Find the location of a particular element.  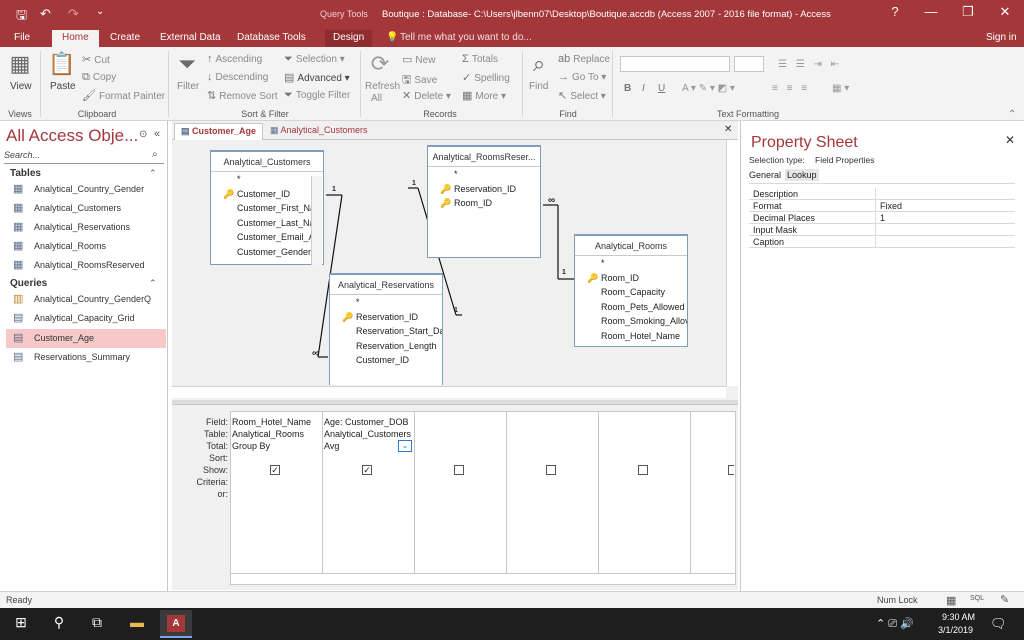

collapse-ribbon-icon: ⌃ is located at coordinates (1012, 114).